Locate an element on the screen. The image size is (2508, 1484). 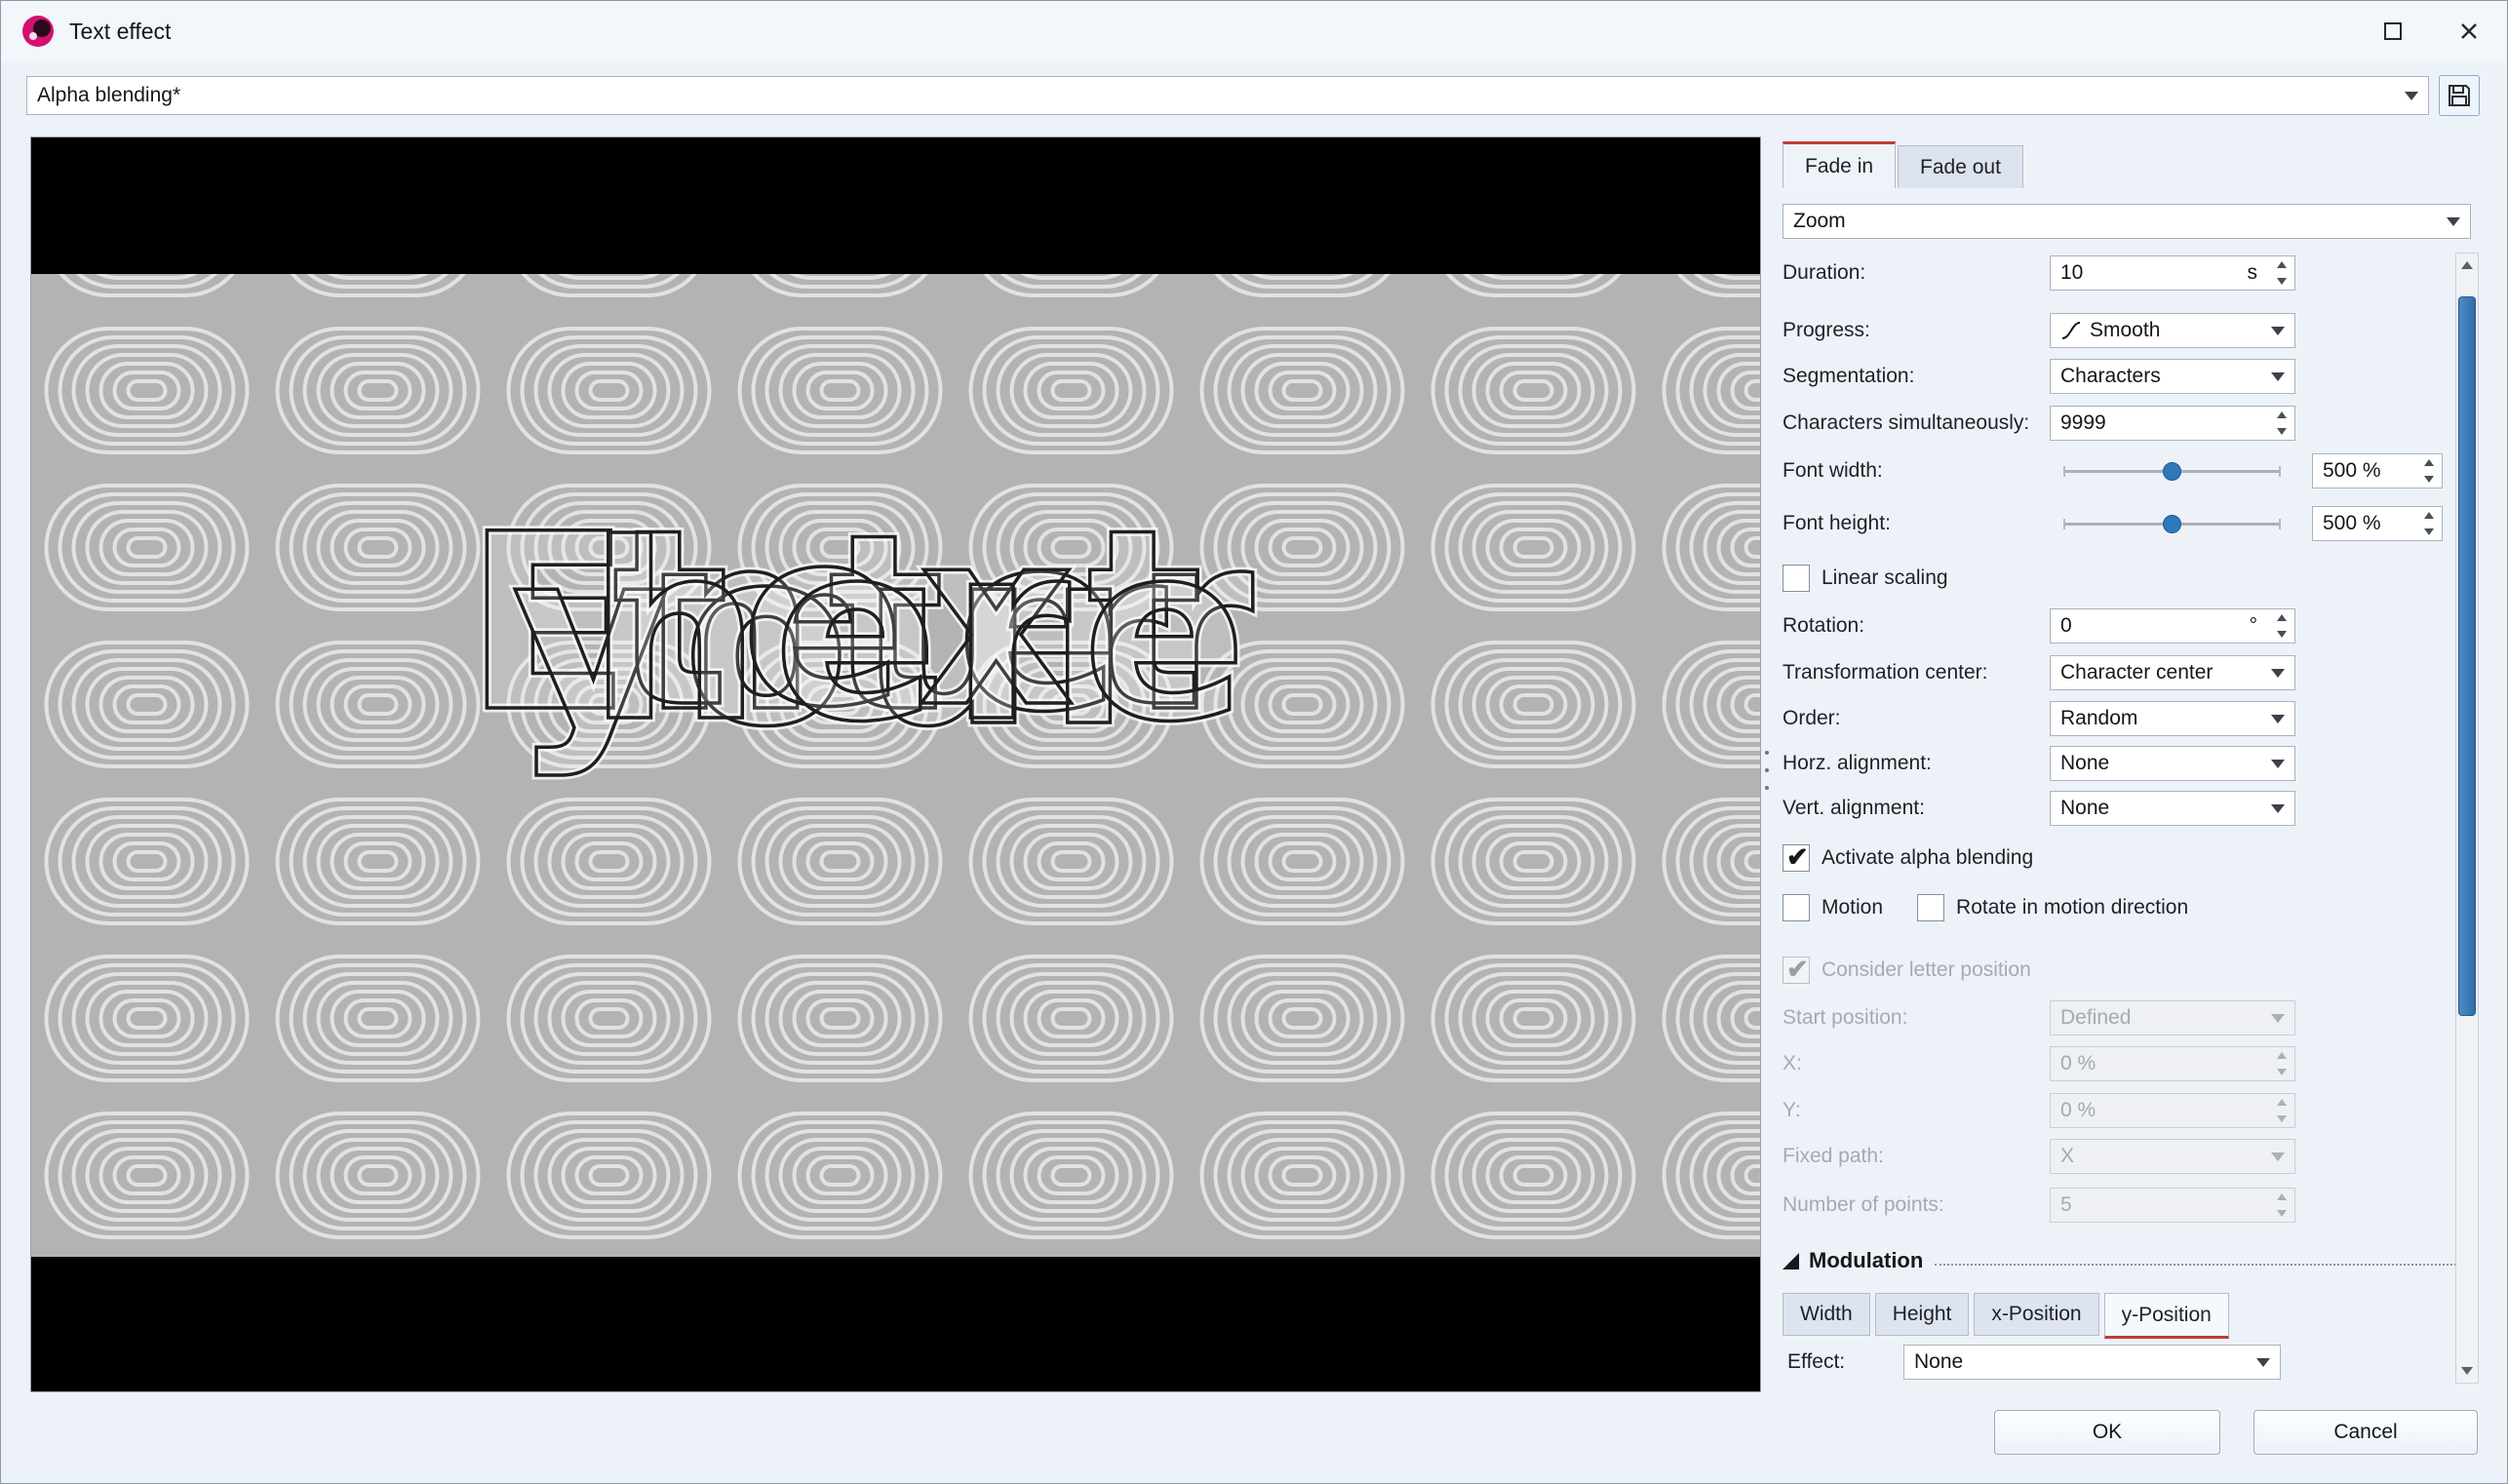
number-of-points-value: 5 is located at coordinates (2066, 1204).